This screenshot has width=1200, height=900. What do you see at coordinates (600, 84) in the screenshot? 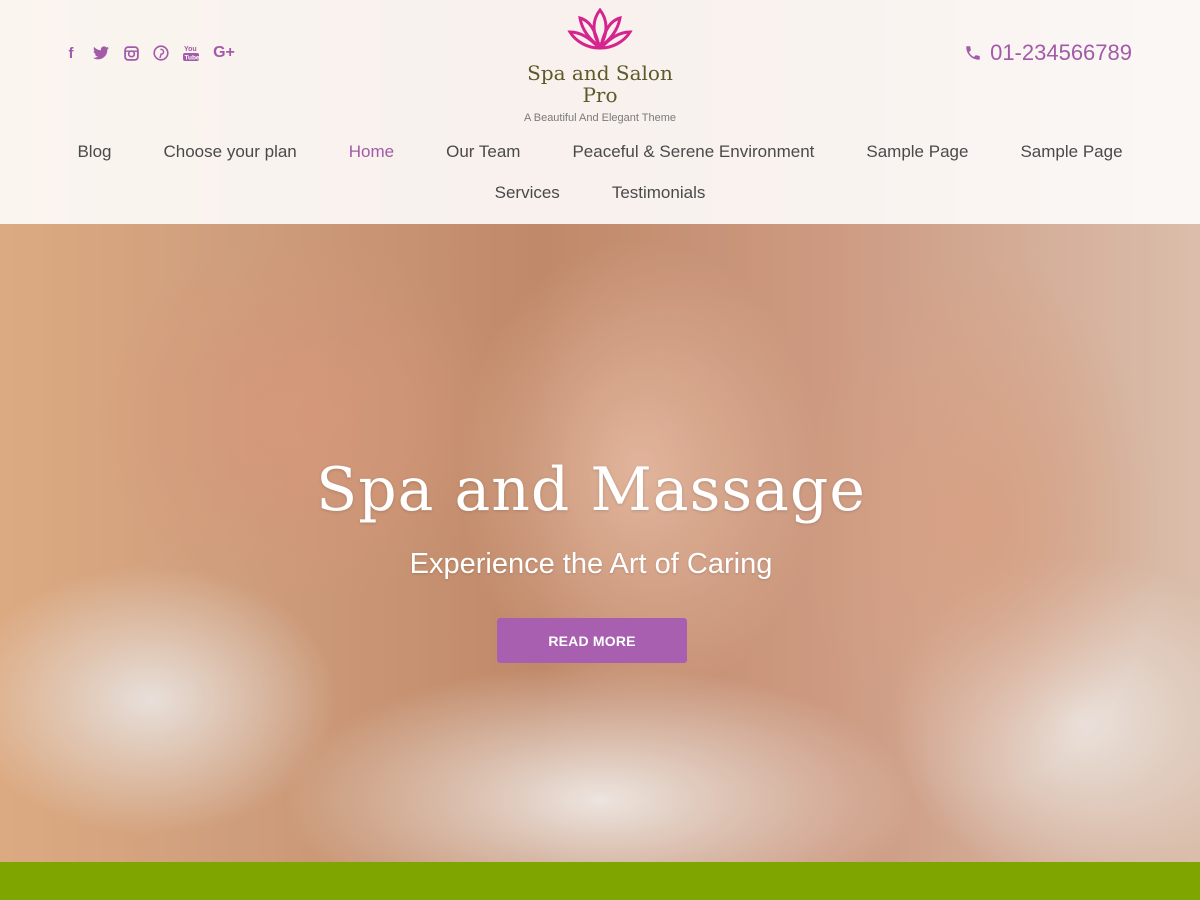
I see `site-title: Spa and Salon Pro` at bounding box center [600, 84].